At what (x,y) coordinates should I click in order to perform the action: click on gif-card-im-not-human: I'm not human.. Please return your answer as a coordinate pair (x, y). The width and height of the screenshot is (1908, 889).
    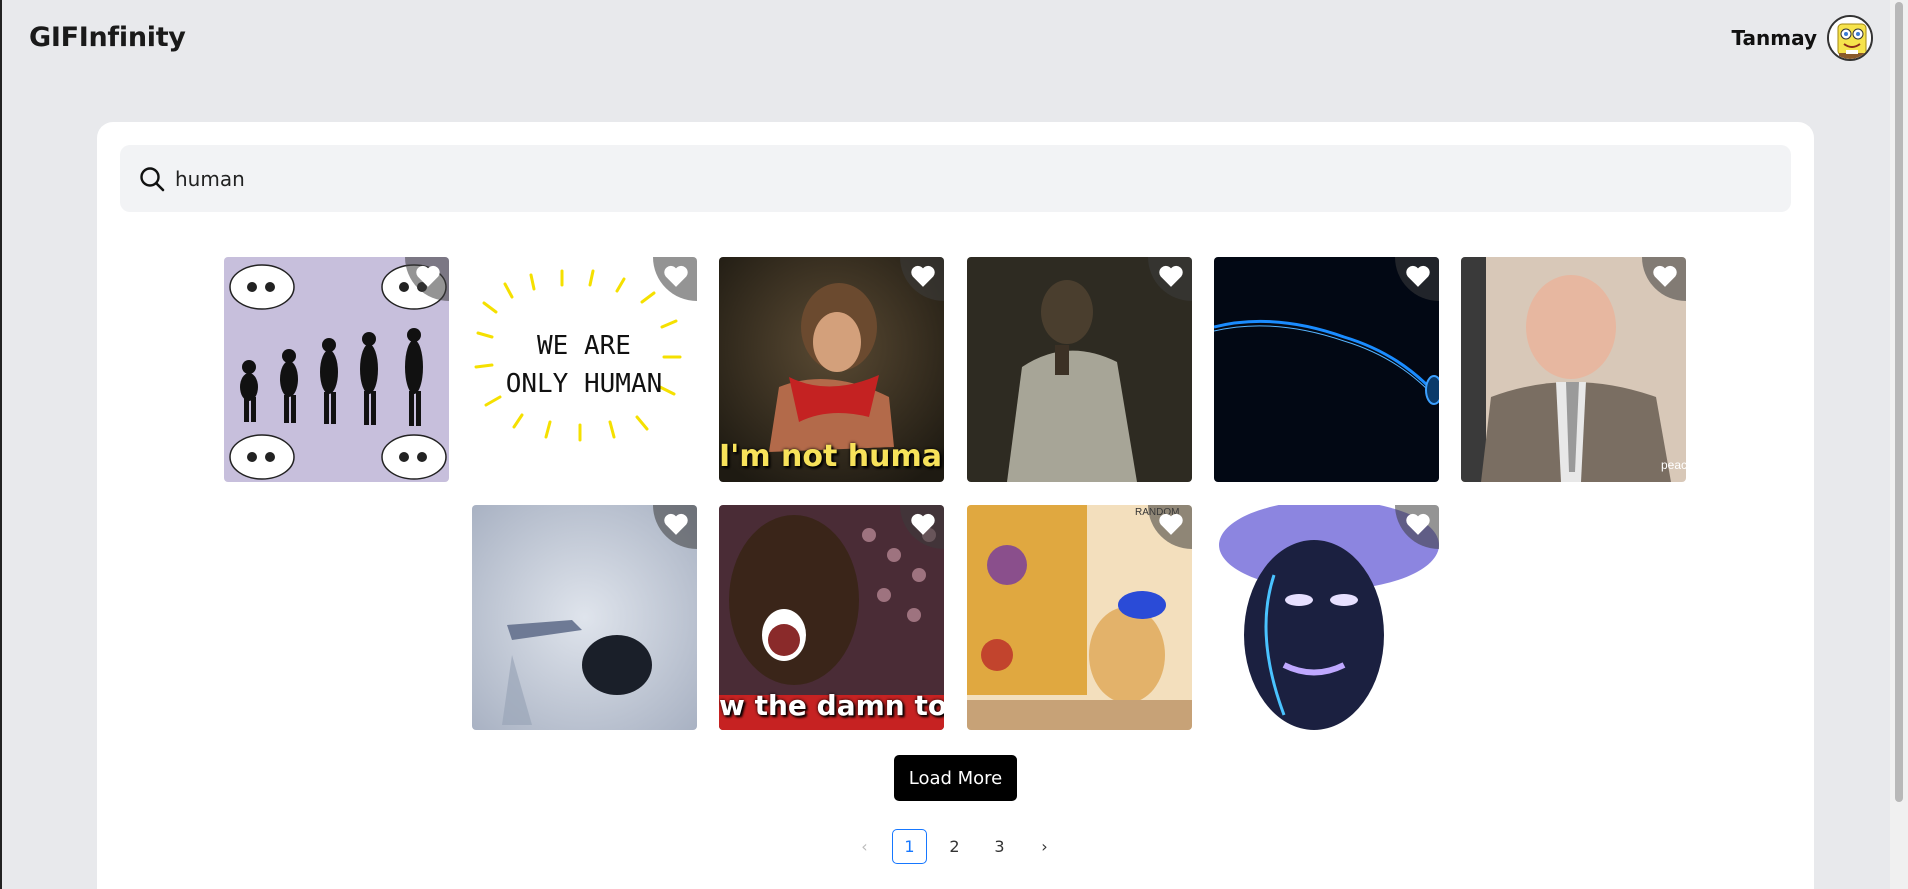
    Looking at the image, I should click on (831, 369).